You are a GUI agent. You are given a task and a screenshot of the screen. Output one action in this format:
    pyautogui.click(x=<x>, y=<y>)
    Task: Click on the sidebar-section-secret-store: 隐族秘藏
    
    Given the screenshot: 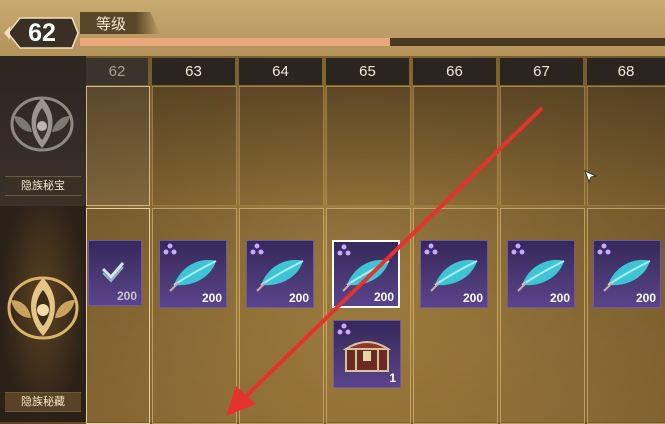 What is the action you would take?
    pyautogui.click(x=43, y=314)
    